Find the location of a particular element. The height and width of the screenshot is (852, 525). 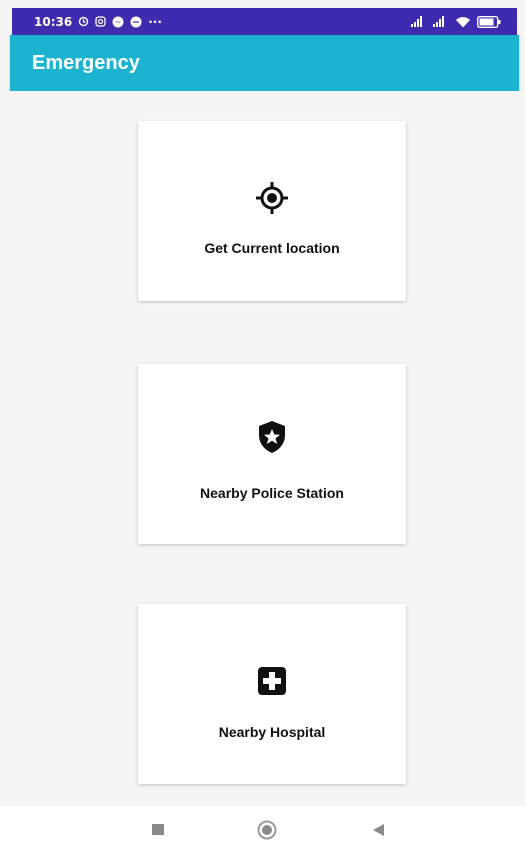

wifi-icon is located at coordinates (463, 22).